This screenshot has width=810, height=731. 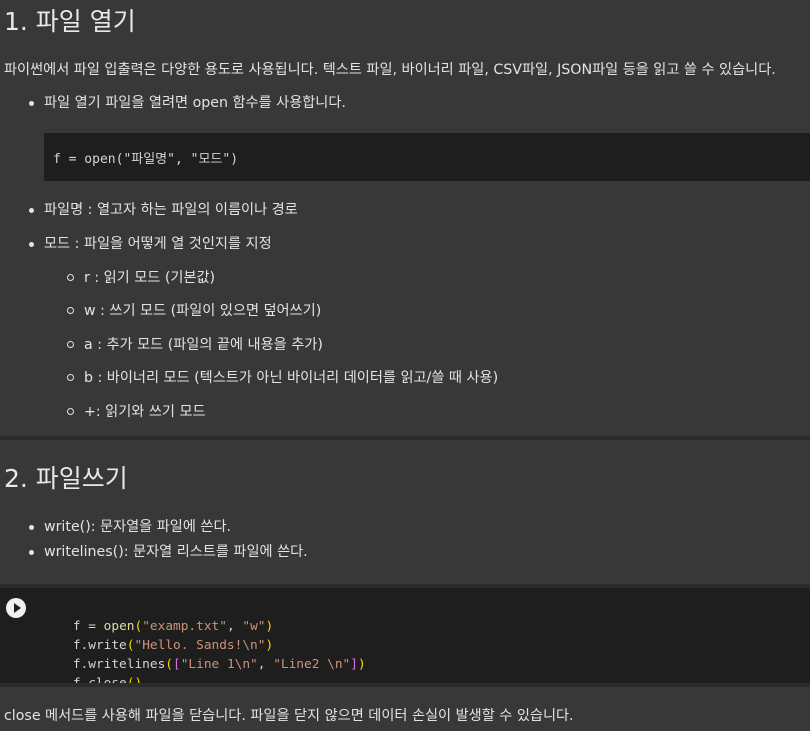 What do you see at coordinates (194, 311) in the screenshot?
I see `mode-item-w: w : 쓰기 모드 (파일이 있으면 덮어쓰기)` at bounding box center [194, 311].